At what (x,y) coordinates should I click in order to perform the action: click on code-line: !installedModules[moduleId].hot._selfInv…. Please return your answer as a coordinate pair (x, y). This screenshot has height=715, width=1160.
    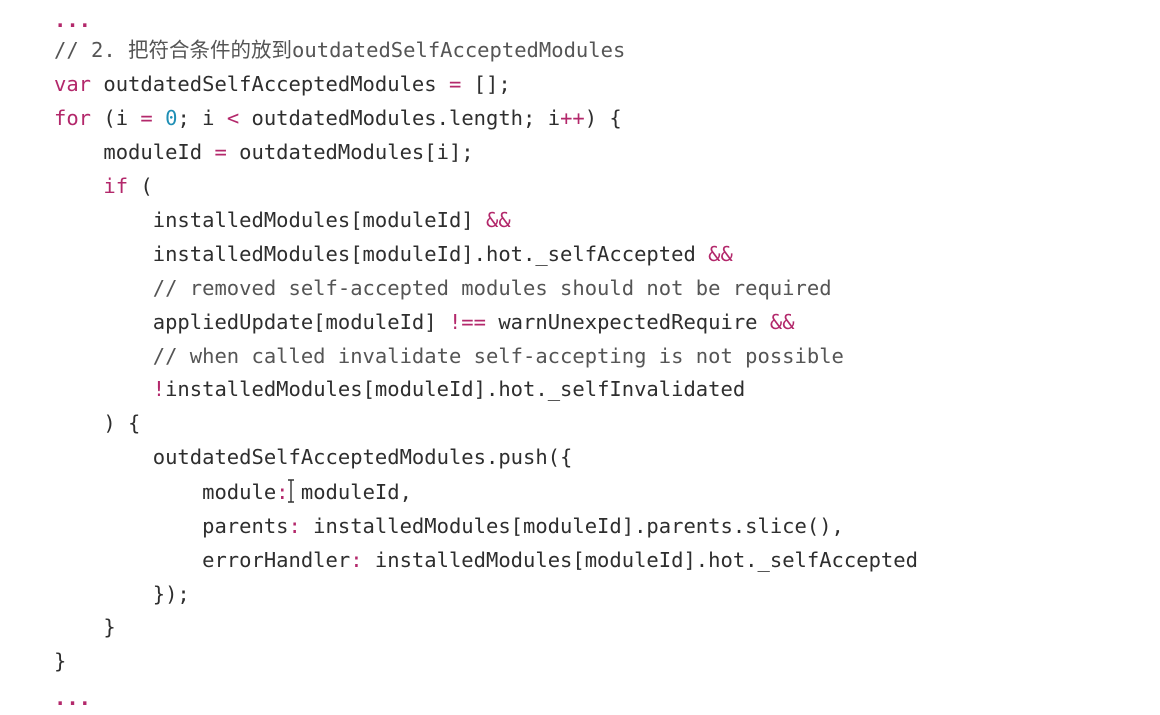
    Looking at the image, I should click on (399, 389).